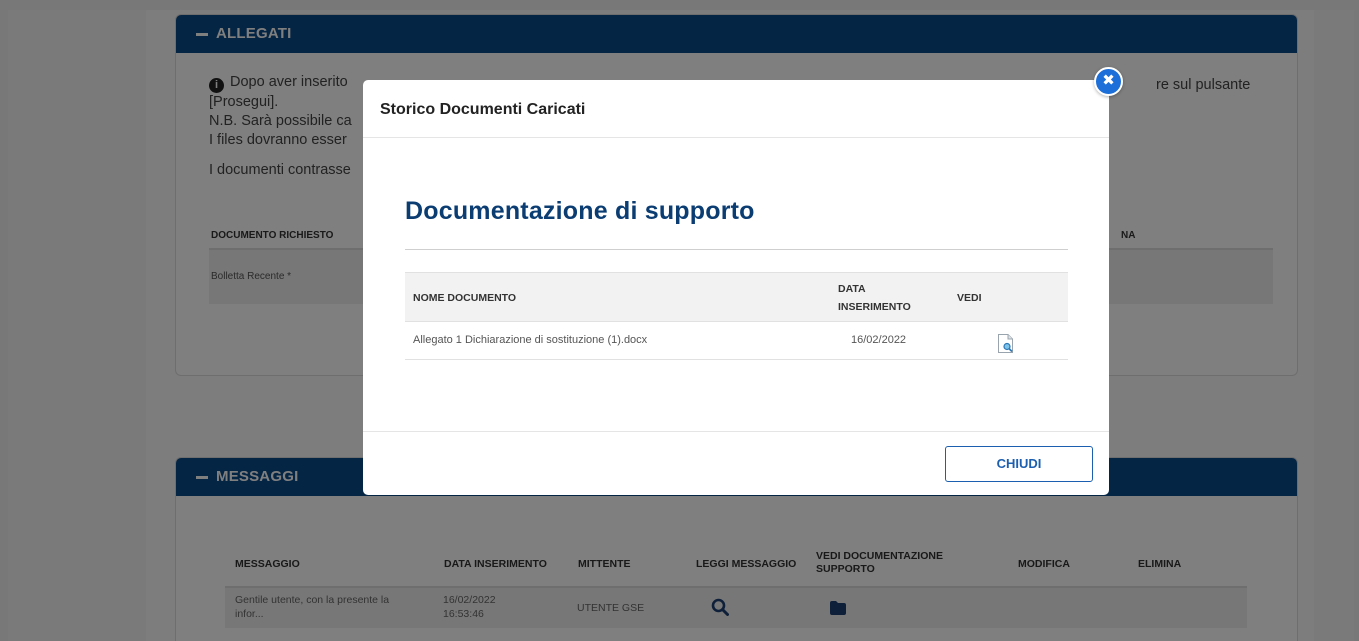 This screenshot has width=1359, height=641. I want to click on document-date: 16/02/2022, so click(879, 340).